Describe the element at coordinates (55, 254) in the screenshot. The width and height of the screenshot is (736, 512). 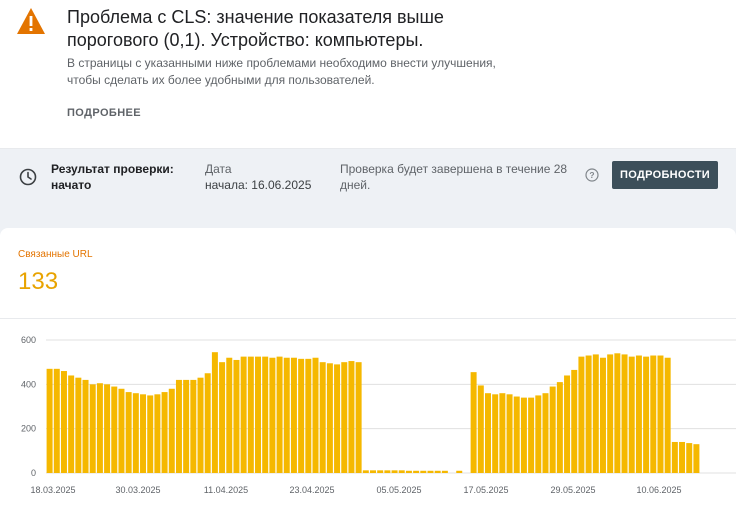
I see `affected-urls-label: Связанные URL` at that location.